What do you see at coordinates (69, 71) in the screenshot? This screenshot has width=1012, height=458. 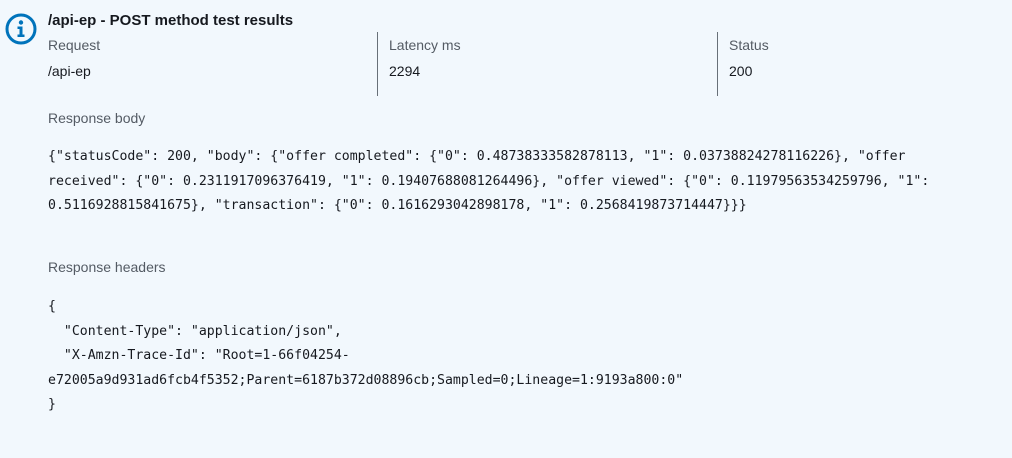 I see `request-value: /api-ep` at bounding box center [69, 71].